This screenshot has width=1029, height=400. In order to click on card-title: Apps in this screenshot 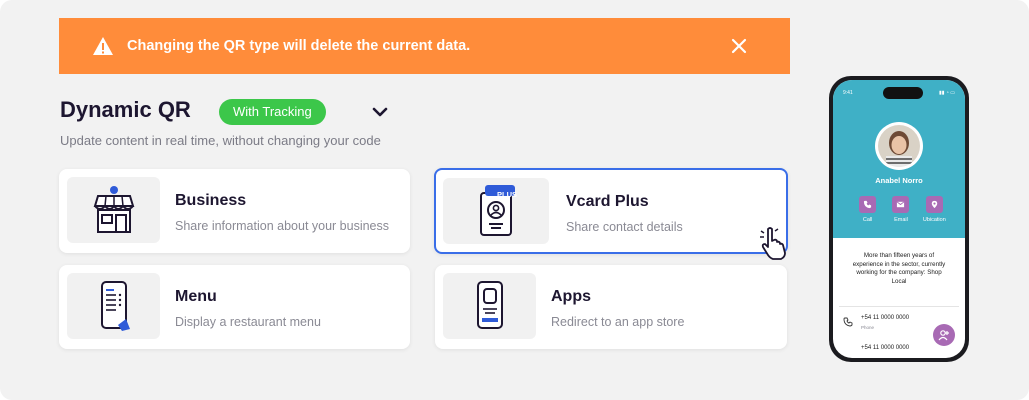, I will do `click(571, 296)`.